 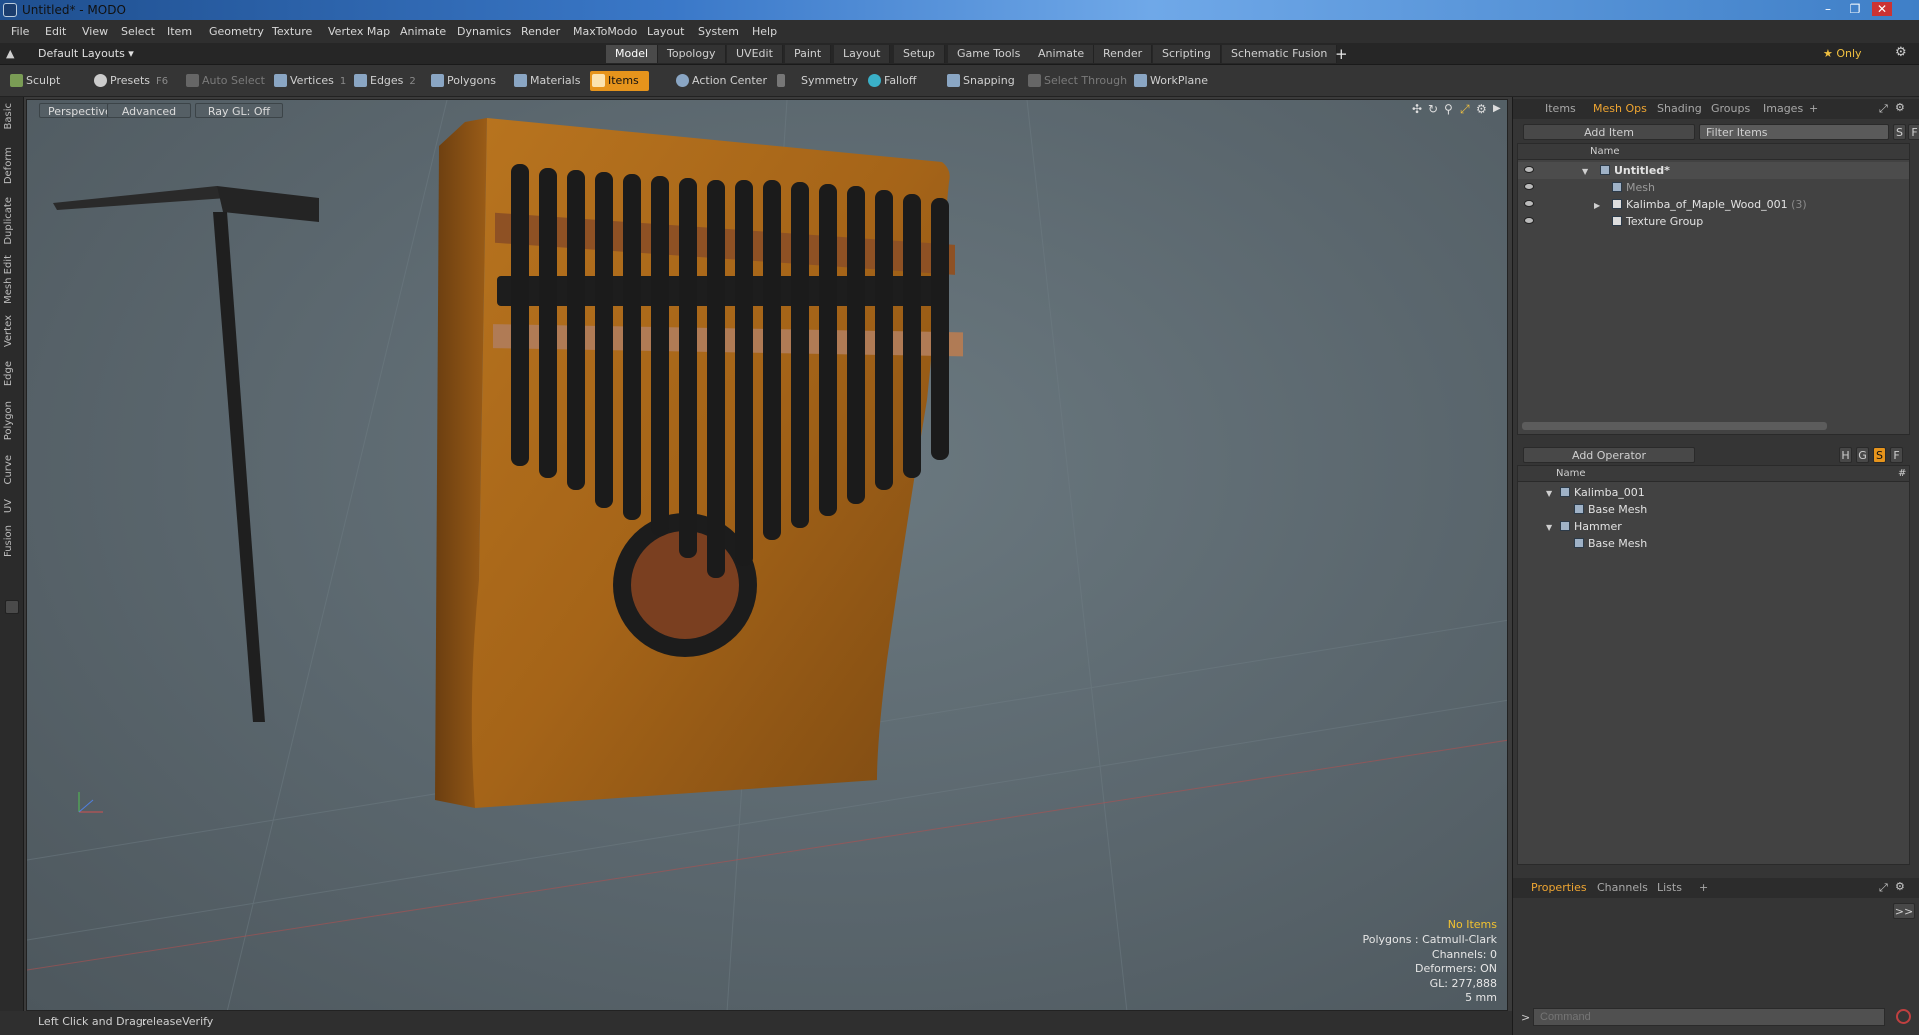 I want to click on menu-dynamics: Dynamics, so click(x=484, y=31).